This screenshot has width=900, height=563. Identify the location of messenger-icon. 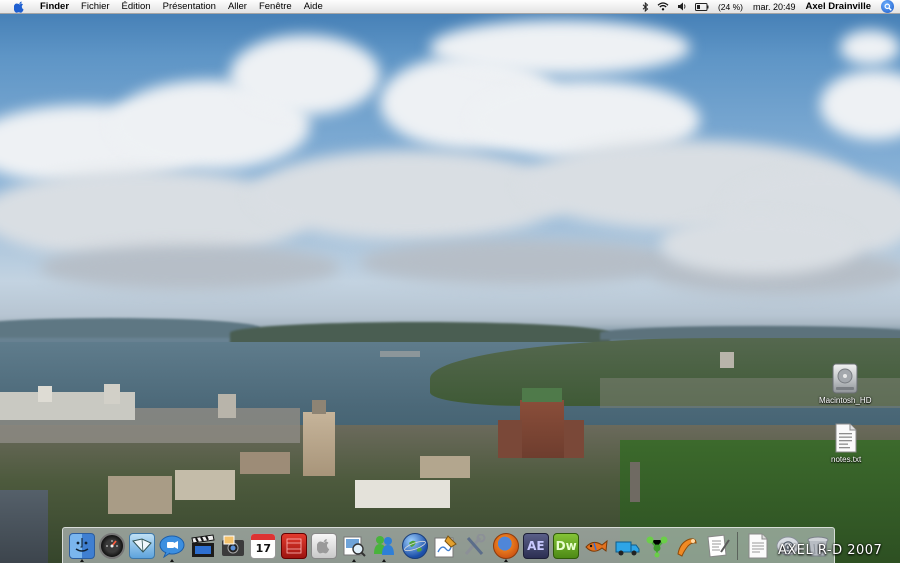
(384, 546).